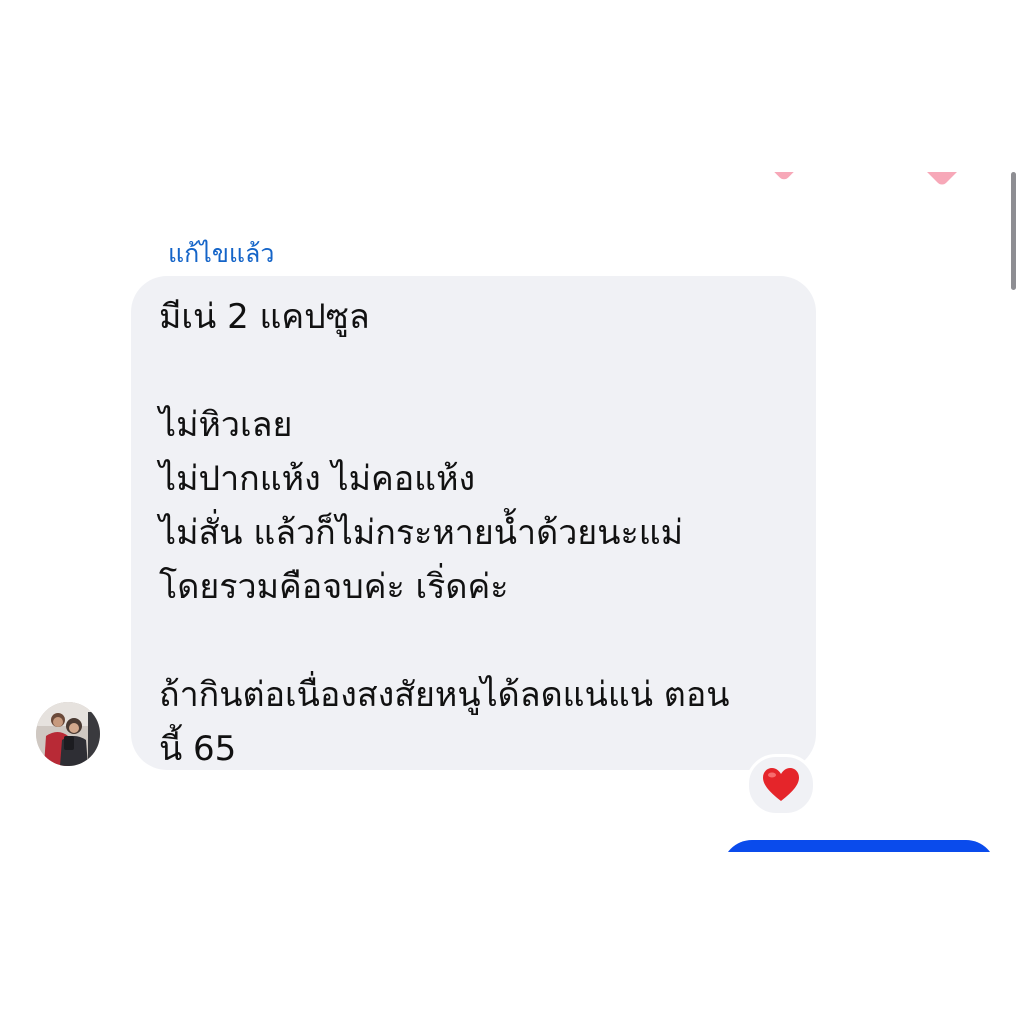 This screenshot has height=1024, width=1024. I want to click on message-line: นี้ 65, so click(198, 749).